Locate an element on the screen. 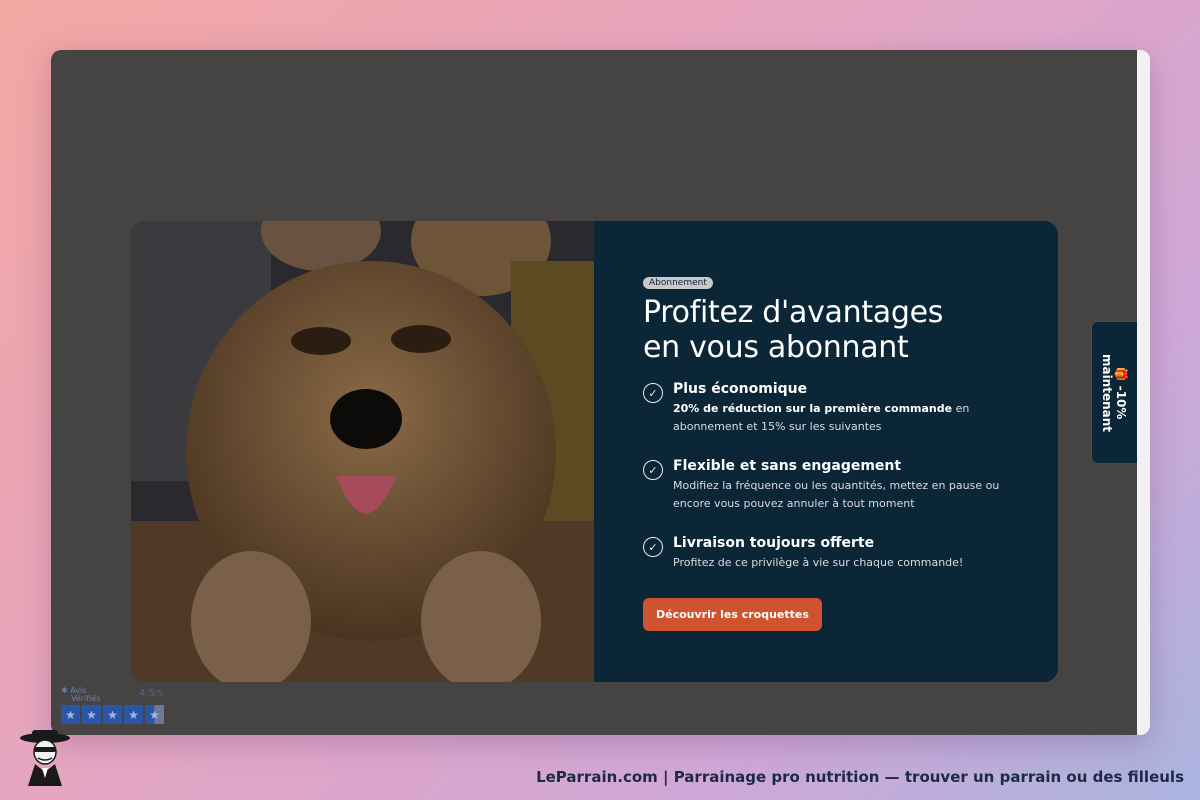  avis-brand-line2: Vérifiés is located at coordinates (86, 698).